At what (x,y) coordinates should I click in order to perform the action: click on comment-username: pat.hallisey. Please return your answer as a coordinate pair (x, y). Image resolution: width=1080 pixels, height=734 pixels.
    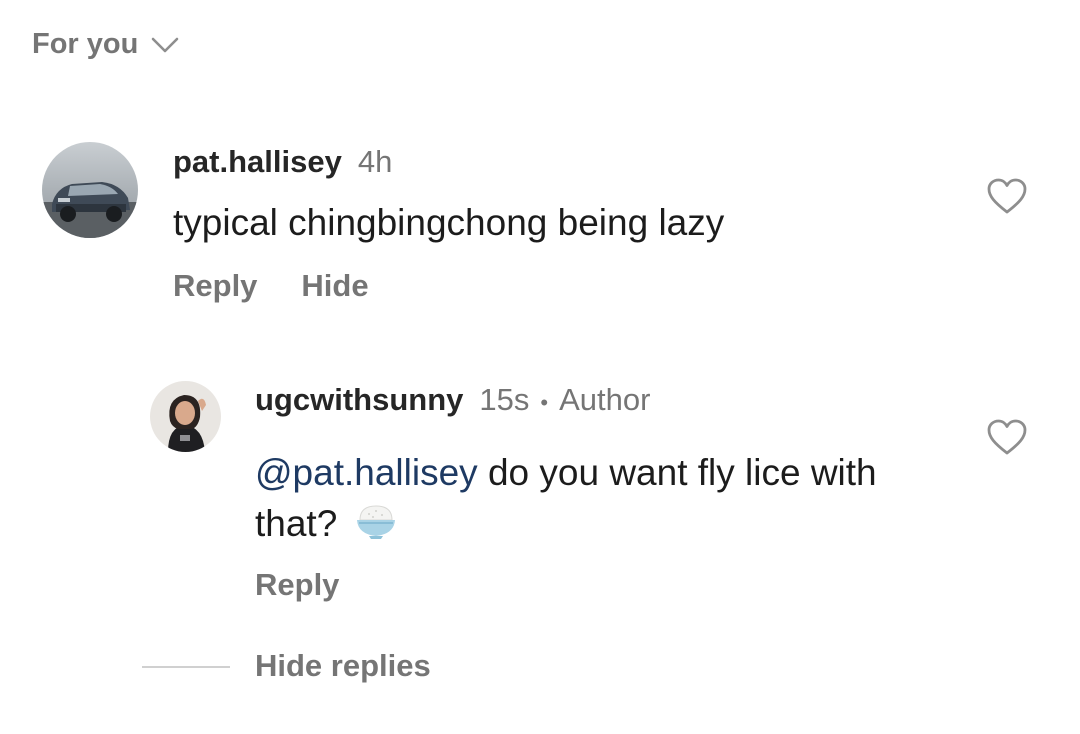
    Looking at the image, I should click on (257, 162).